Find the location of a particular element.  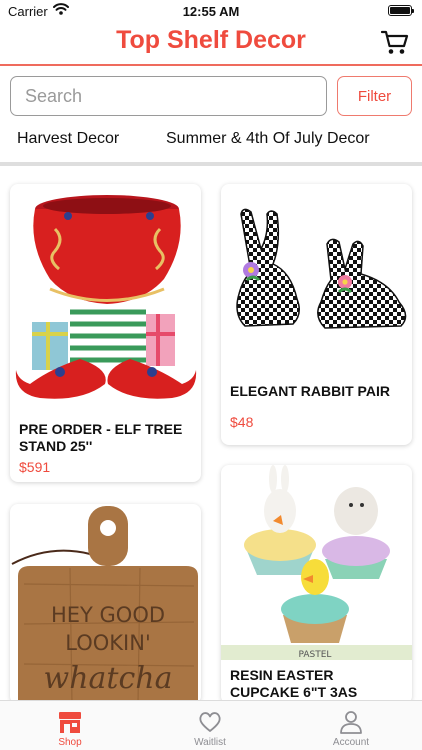

header-divider is located at coordinates (211, 65).